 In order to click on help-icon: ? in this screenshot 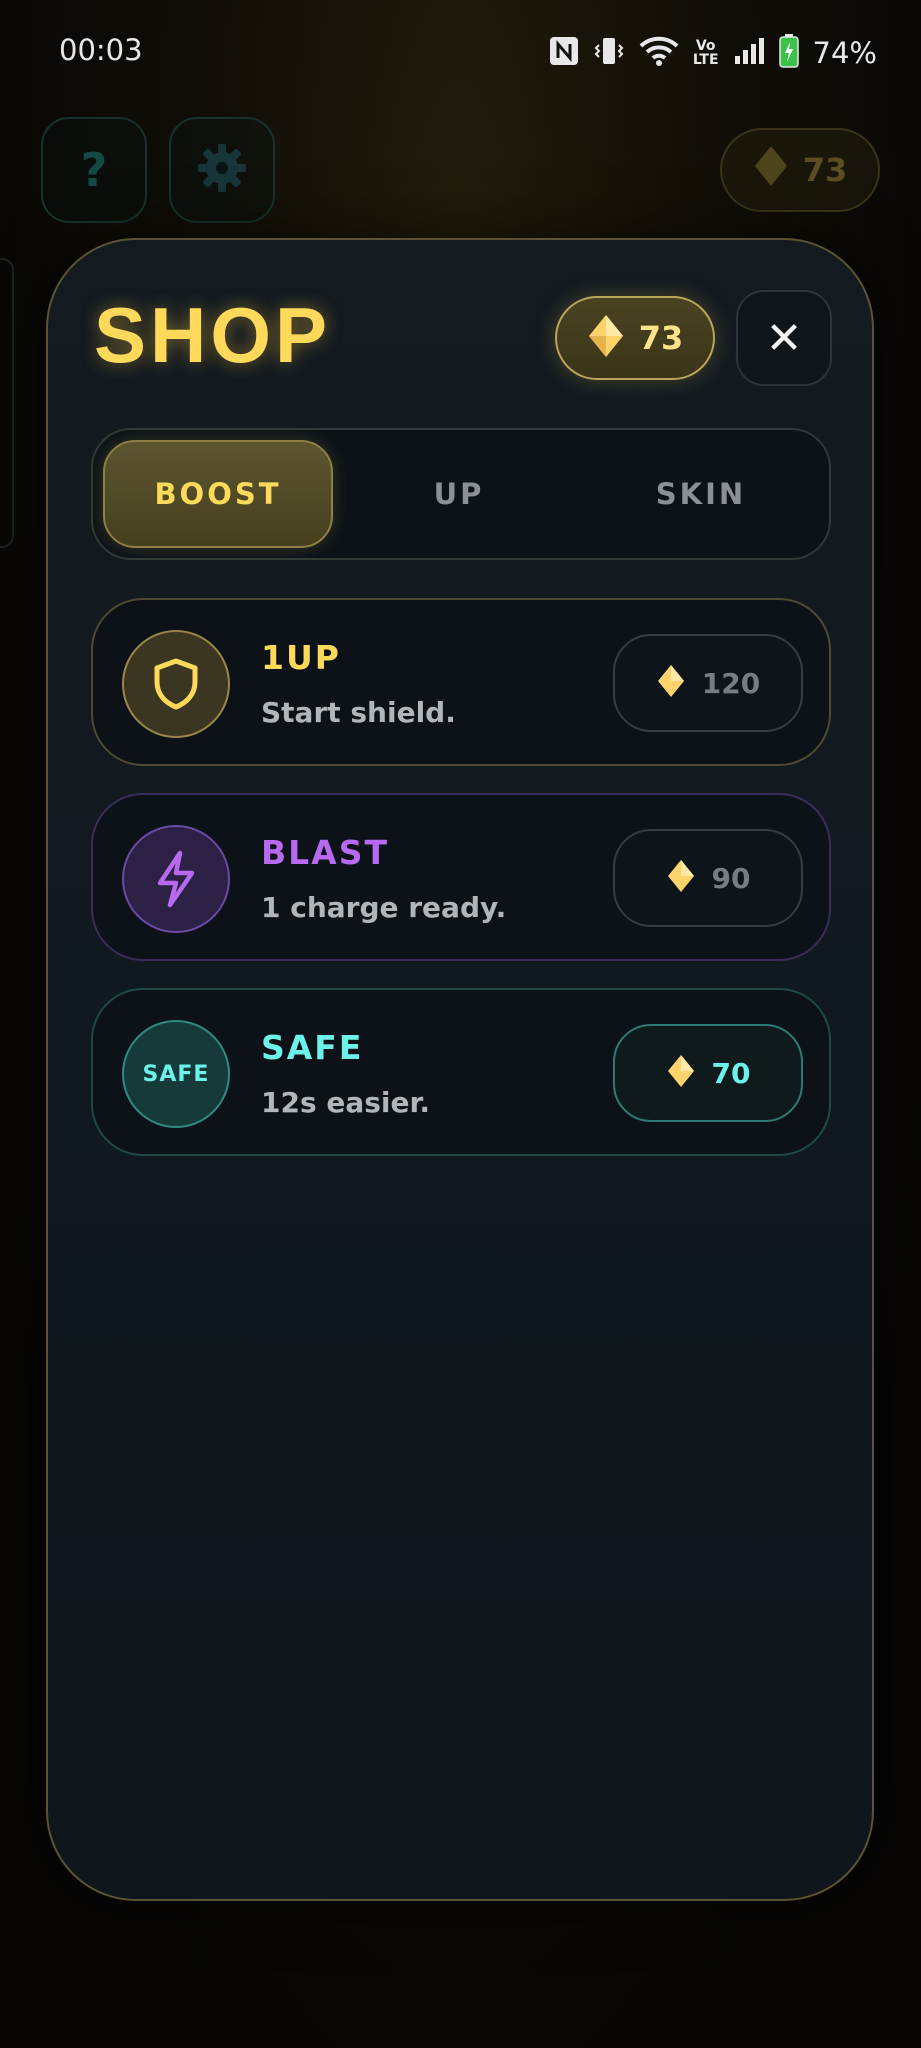, I will do `click(94, 170)`.